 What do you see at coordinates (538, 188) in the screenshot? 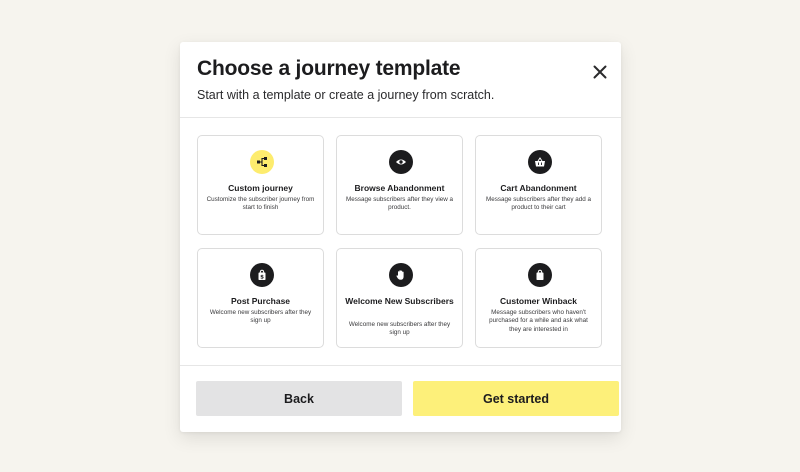
I see `template-title: Cart Abandonment` at bounding box center [538, 188].